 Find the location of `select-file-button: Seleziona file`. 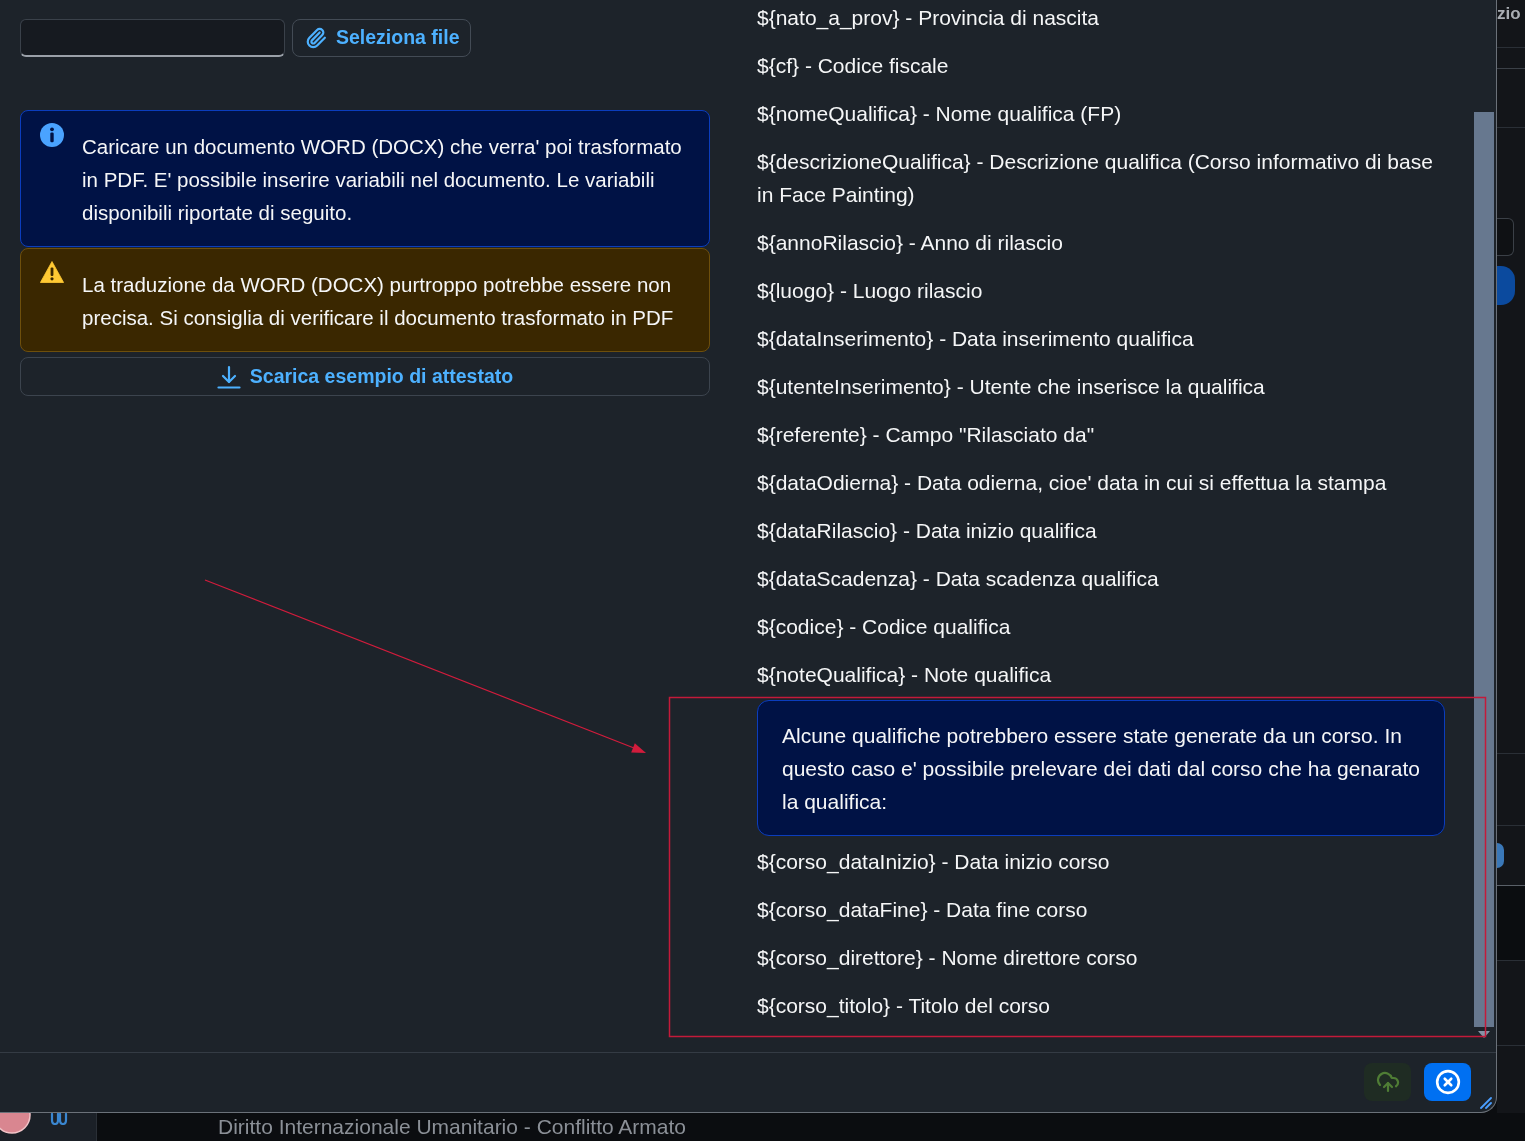

select-file-button: Seleziona file is located at coordinates (381, 38).